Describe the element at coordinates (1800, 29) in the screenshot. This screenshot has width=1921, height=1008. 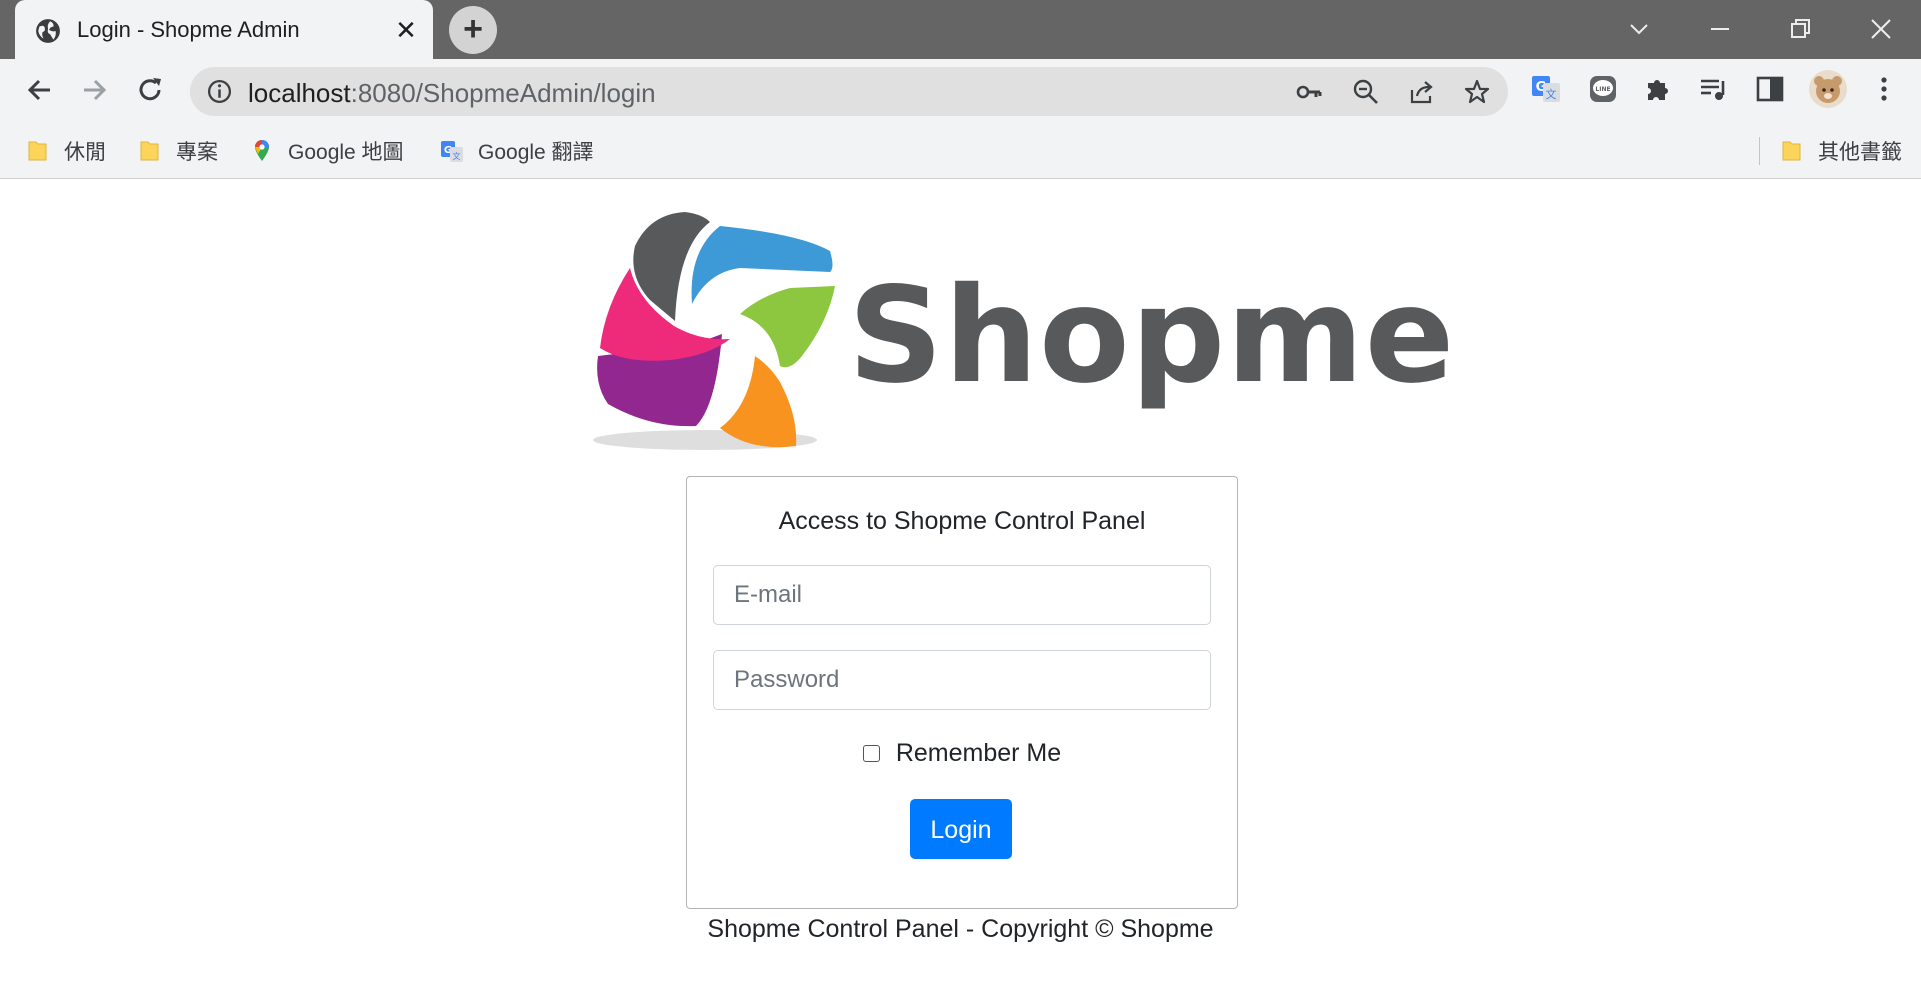
I see `restore-icon` at that location.